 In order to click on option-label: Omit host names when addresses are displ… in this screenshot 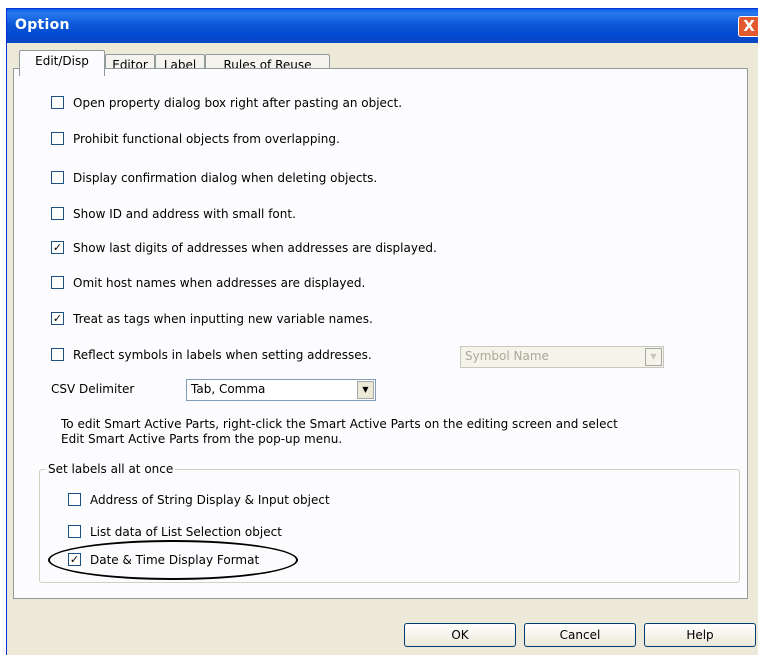, I will do `click(219, 283)`.